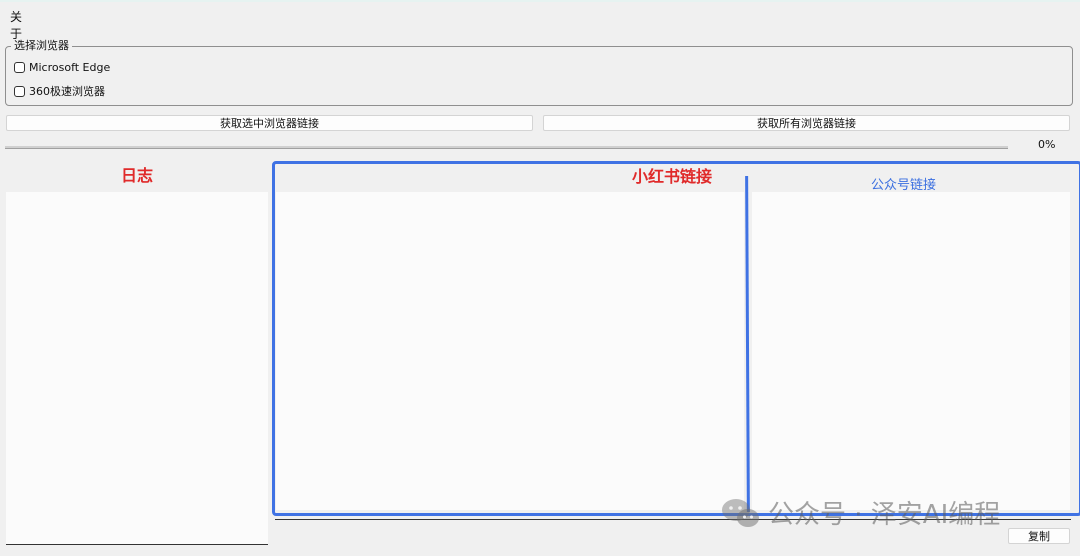  Describe the element at coordinates (269, 123) in the screenshot. I see `get-selected-links-button: 获取选中浏览器链接` at that location.